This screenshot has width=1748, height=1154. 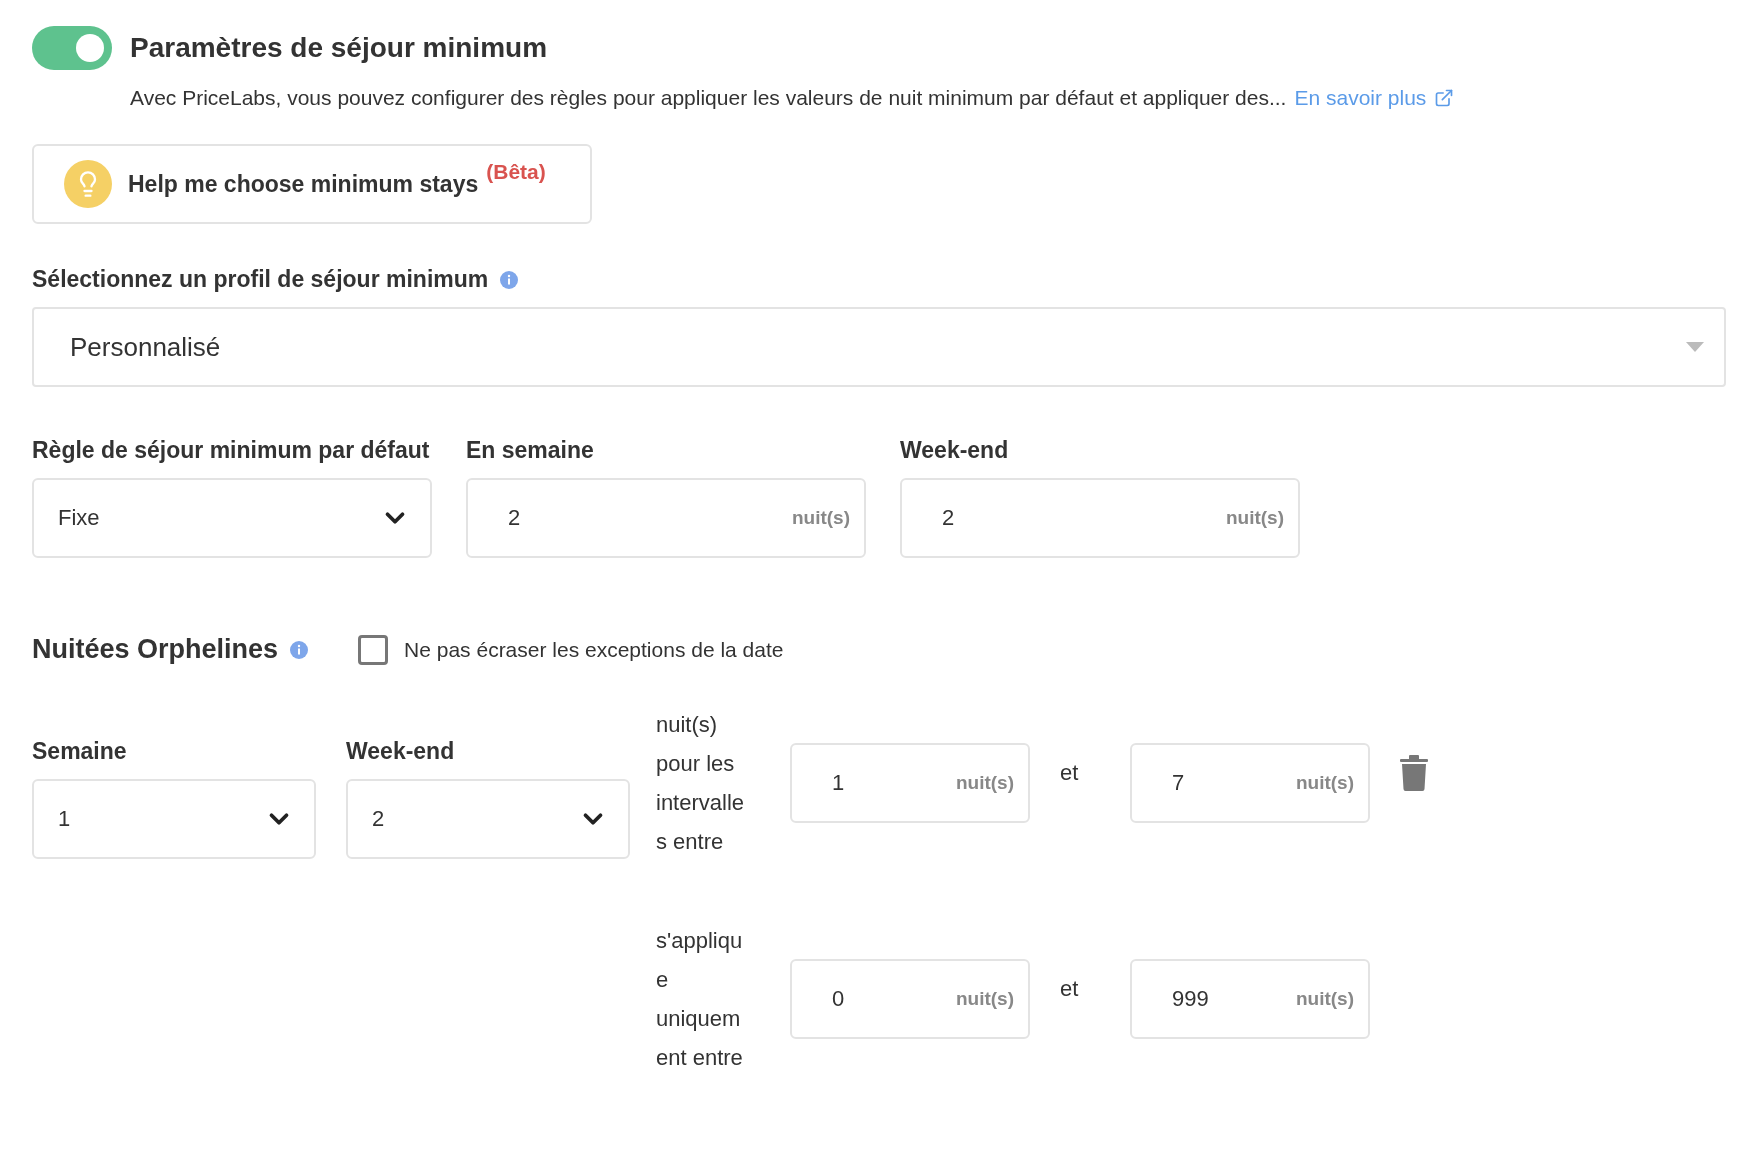 What do you see at coordinates (910, 783) in the screenshot?
I see `nights-input: 1 nuit(s)` at bounding box center [910, 783].